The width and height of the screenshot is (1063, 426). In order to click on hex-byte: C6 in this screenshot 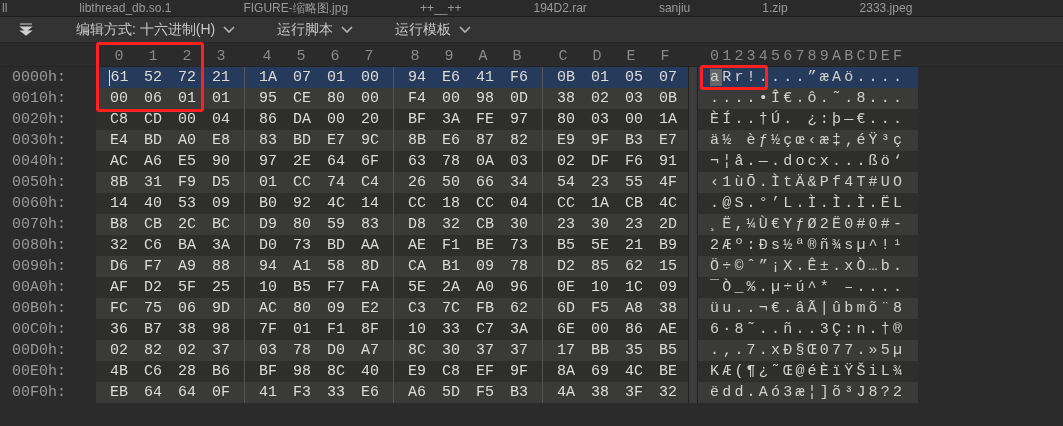, I will do `click(153, 245)`.